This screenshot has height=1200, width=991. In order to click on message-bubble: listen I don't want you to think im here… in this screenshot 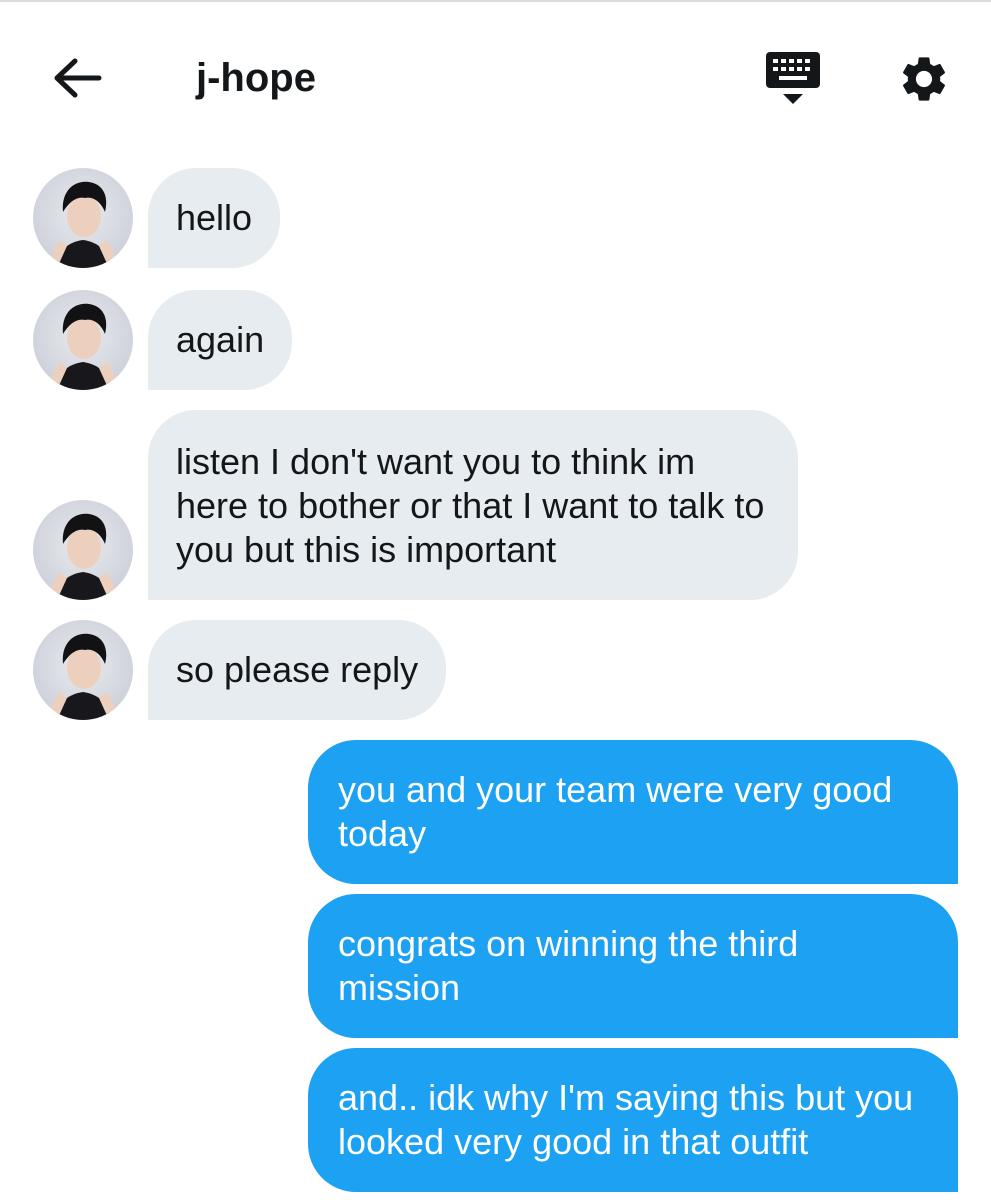, I will do `click(473, 505)`.